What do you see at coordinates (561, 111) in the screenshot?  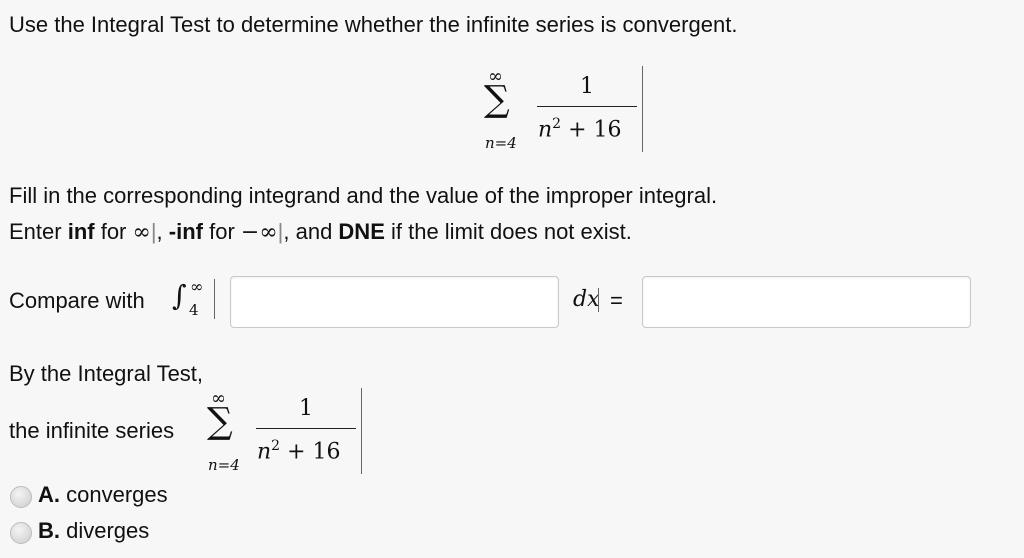 I see `series-expression: ∞ ∑ n=4 1 n2 + 16` at bounding box center [561, 111].